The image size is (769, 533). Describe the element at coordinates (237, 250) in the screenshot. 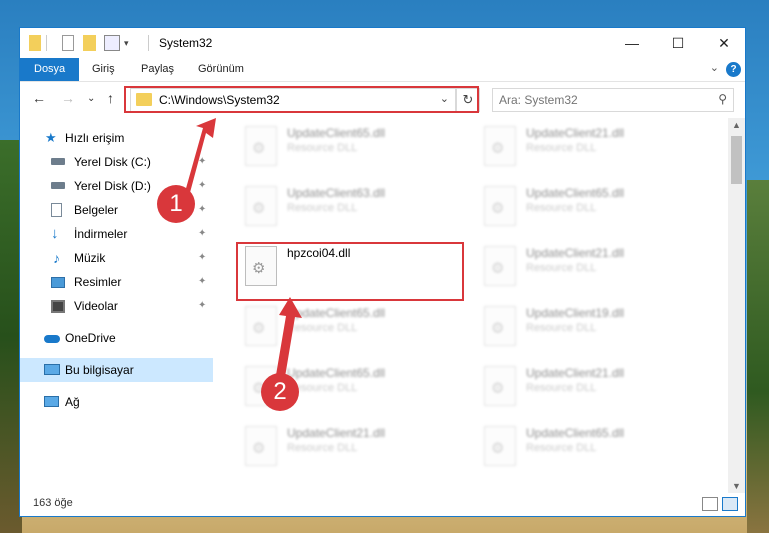

I see `annotation-arrows` at that location.